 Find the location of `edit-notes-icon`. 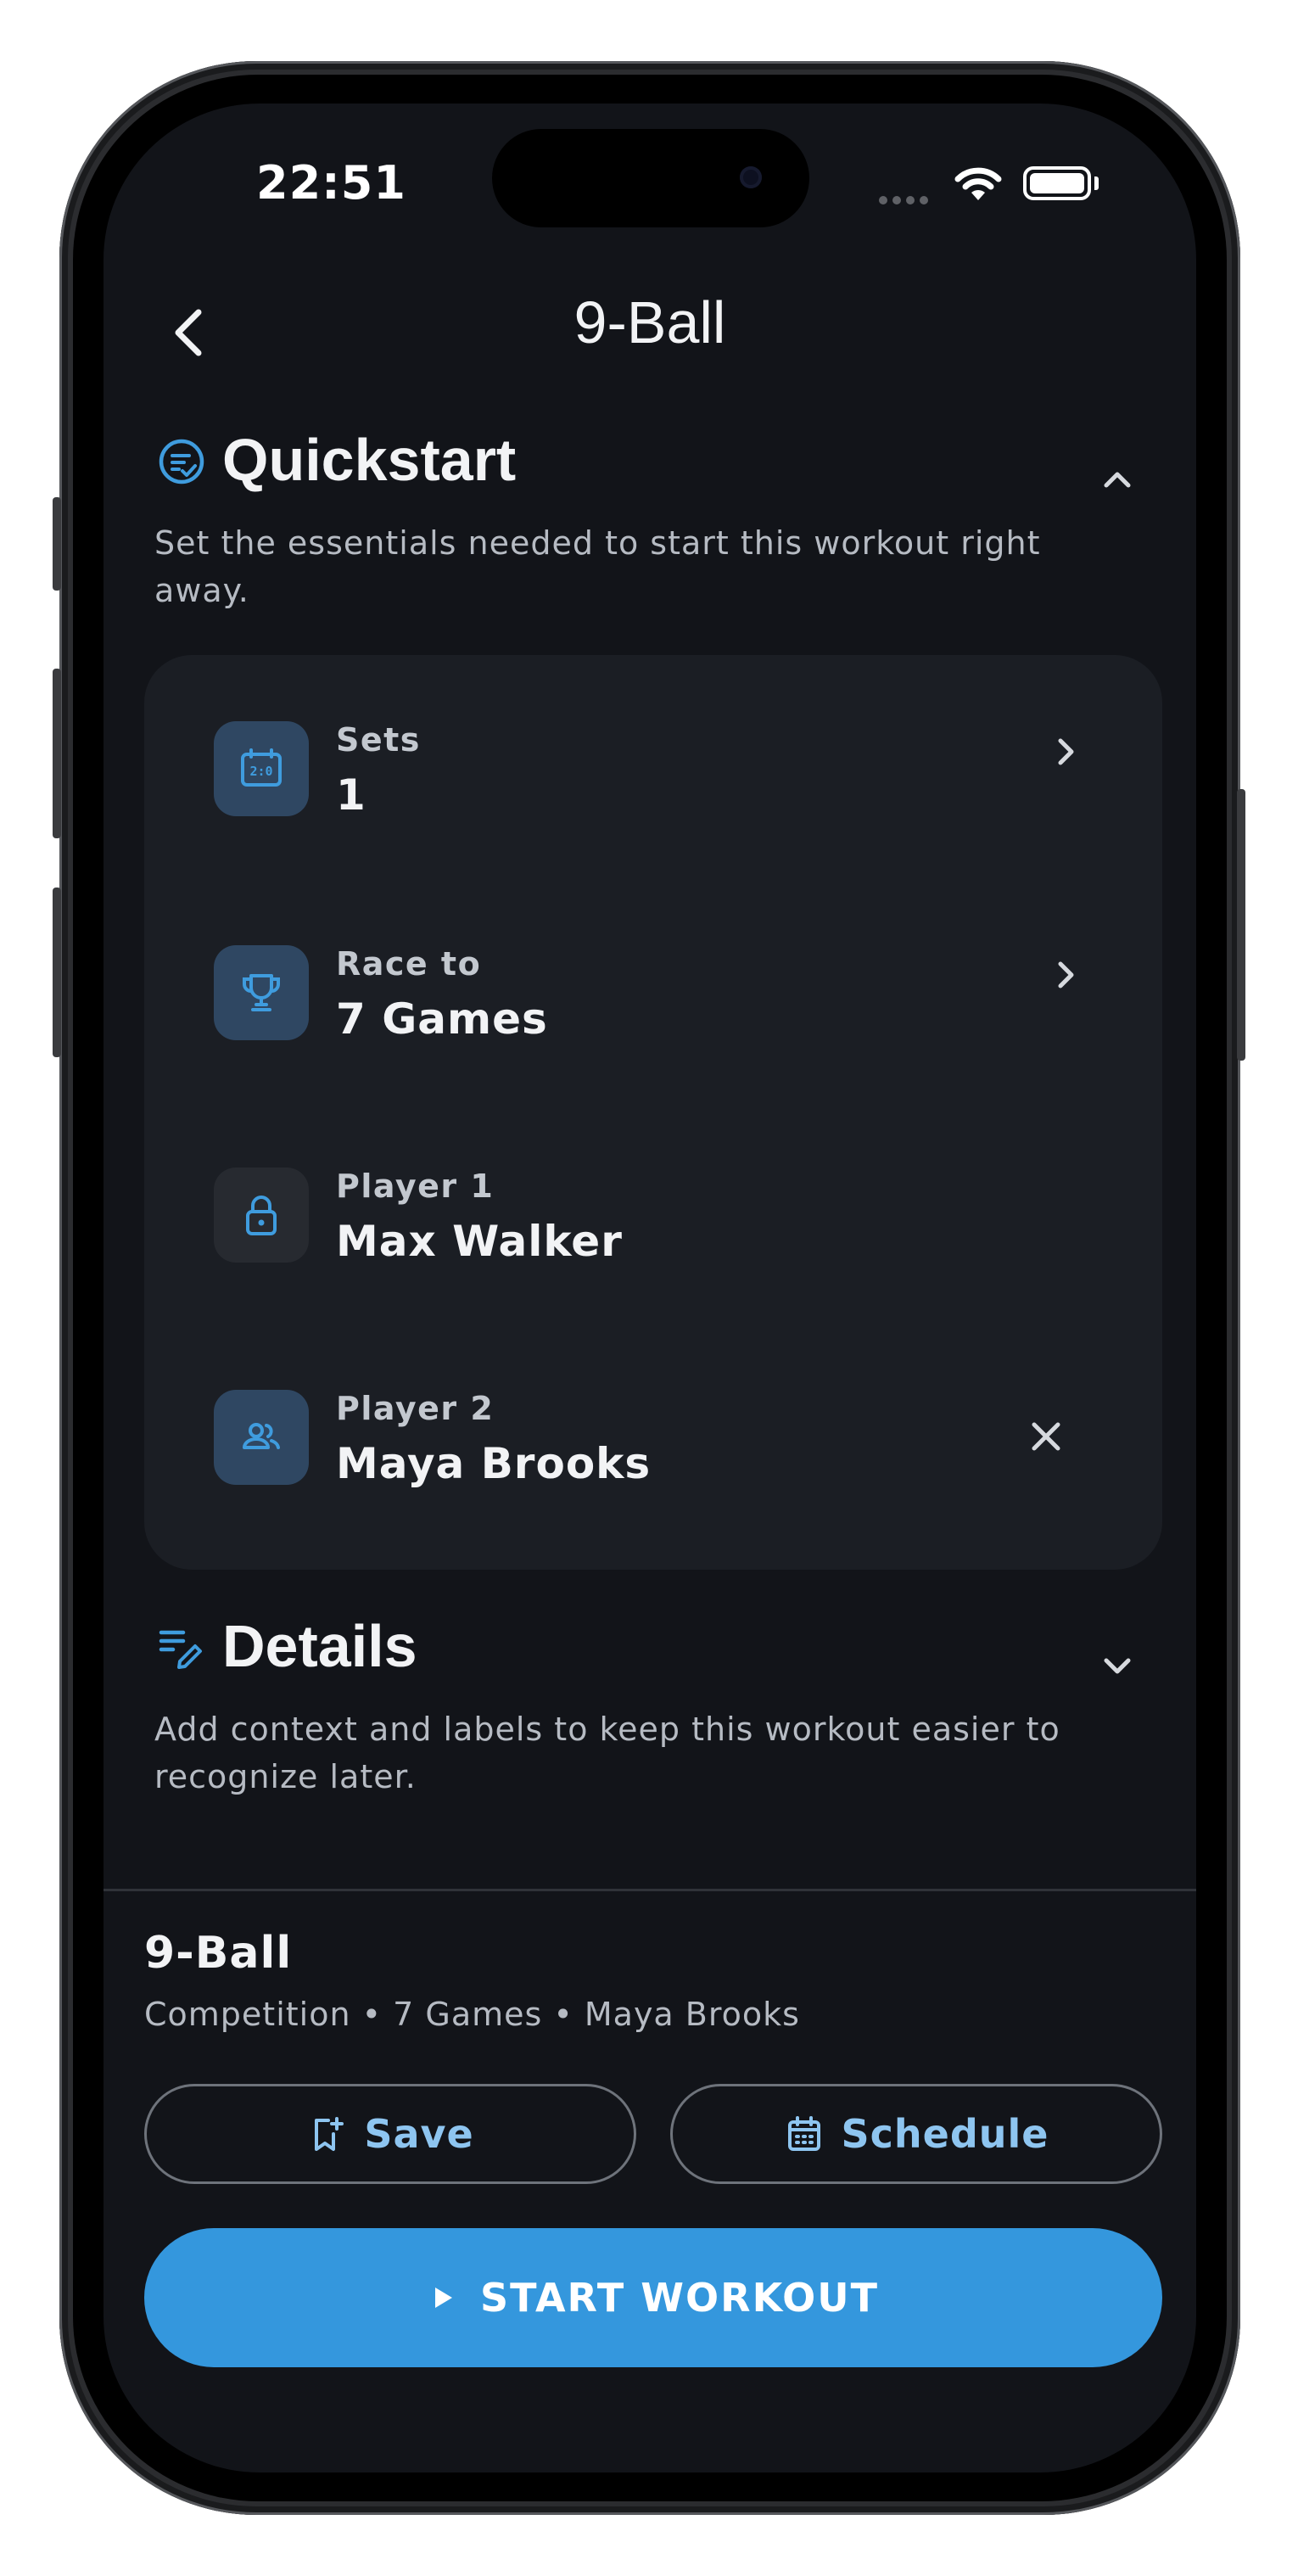

edit-notes-icon is located at coordinates (181, 1648).